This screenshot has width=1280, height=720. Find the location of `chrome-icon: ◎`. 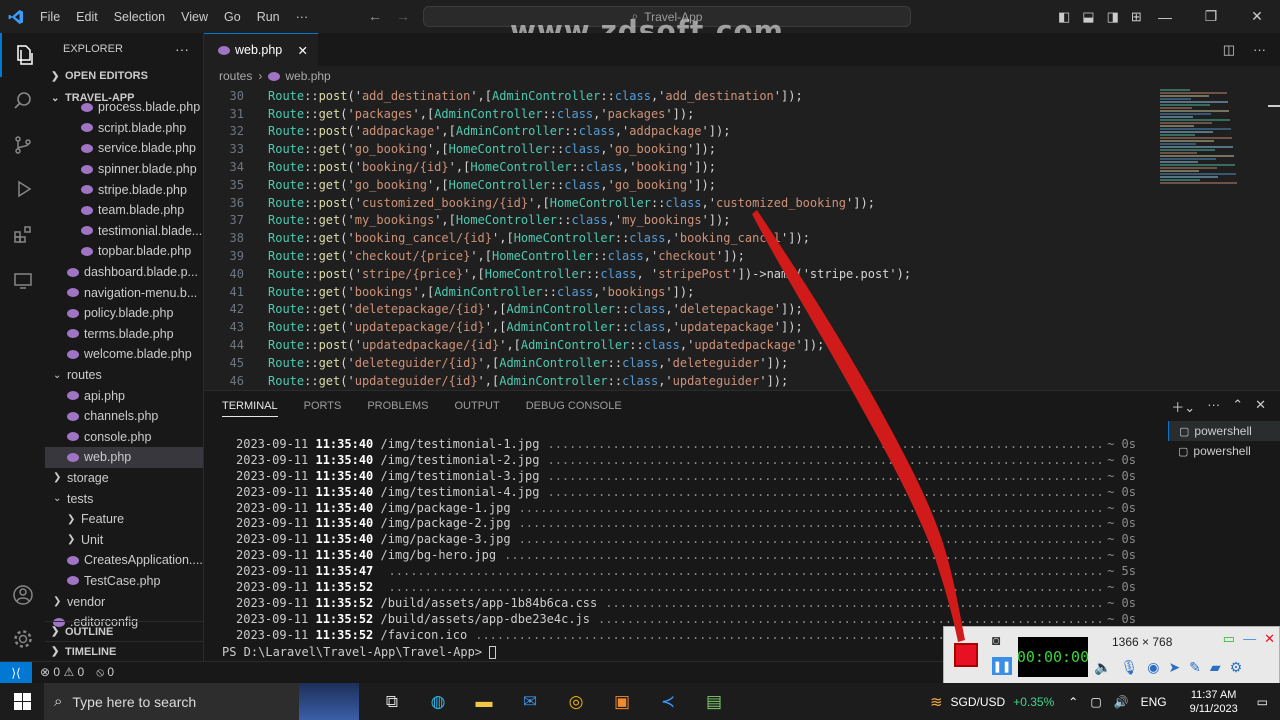

chrome-icon: ◎ is located at coordinates (576, 701).